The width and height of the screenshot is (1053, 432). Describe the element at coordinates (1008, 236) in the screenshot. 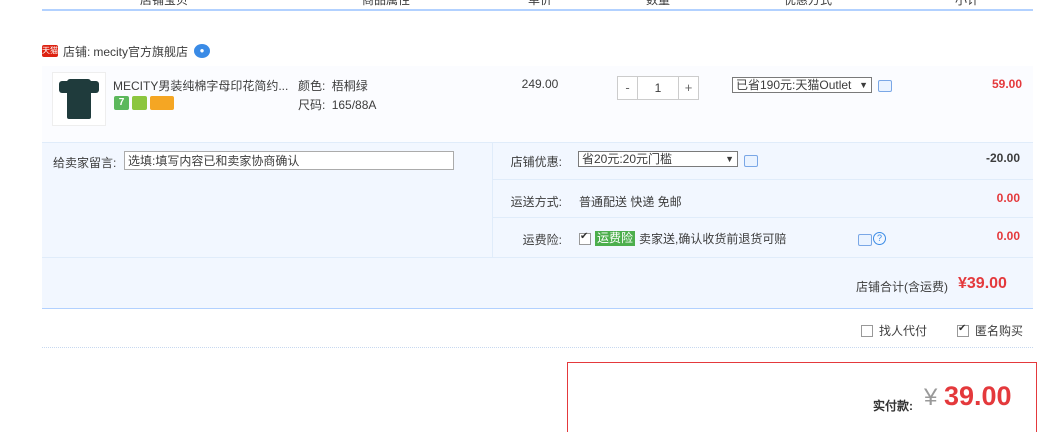

I see `insurance-amount: 0.00` at that location.